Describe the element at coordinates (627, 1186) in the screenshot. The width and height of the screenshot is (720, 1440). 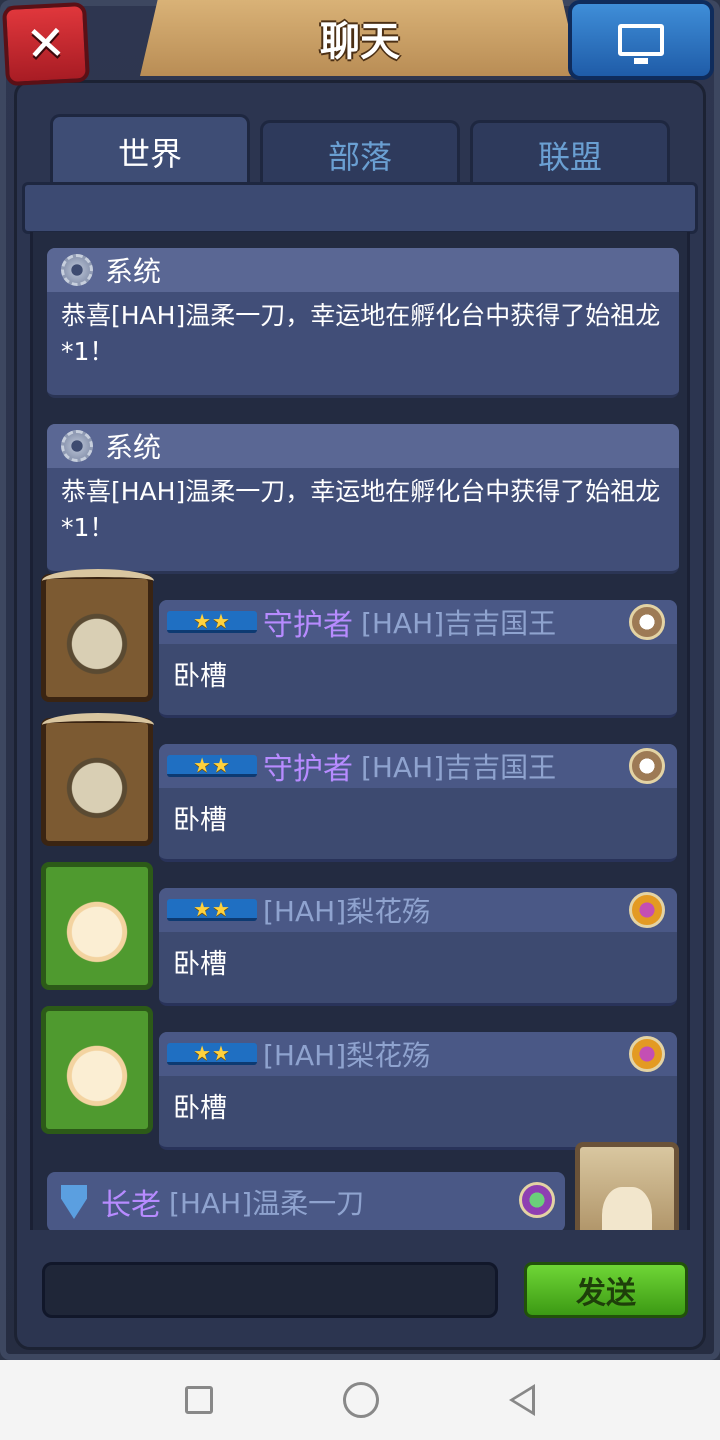
I see `knight-avatar` at that location.